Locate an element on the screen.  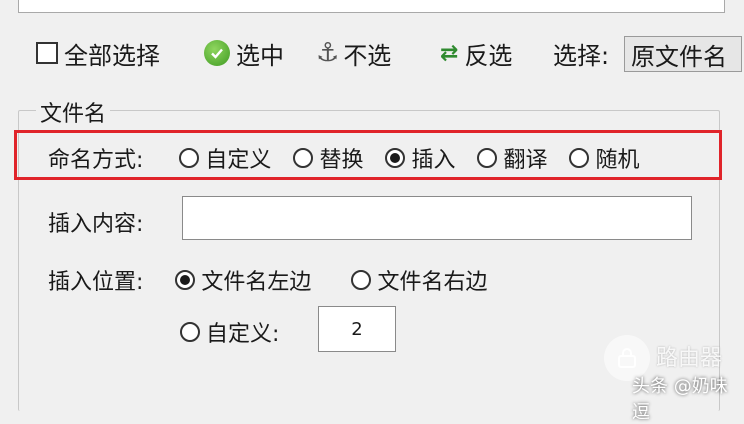
naming-option-label: 翻译 is located at coordinates (525, 160).